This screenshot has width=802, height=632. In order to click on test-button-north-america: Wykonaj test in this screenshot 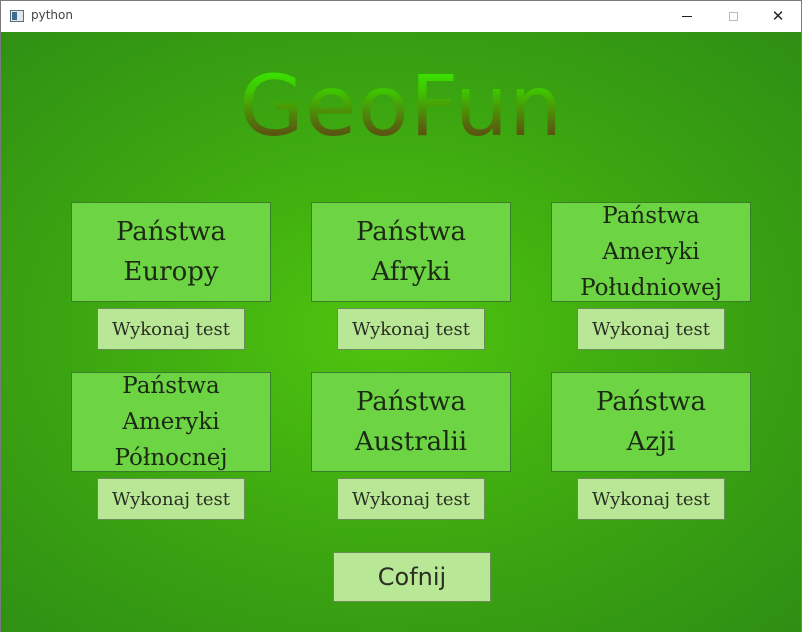, I will do `click(171, 499)`.